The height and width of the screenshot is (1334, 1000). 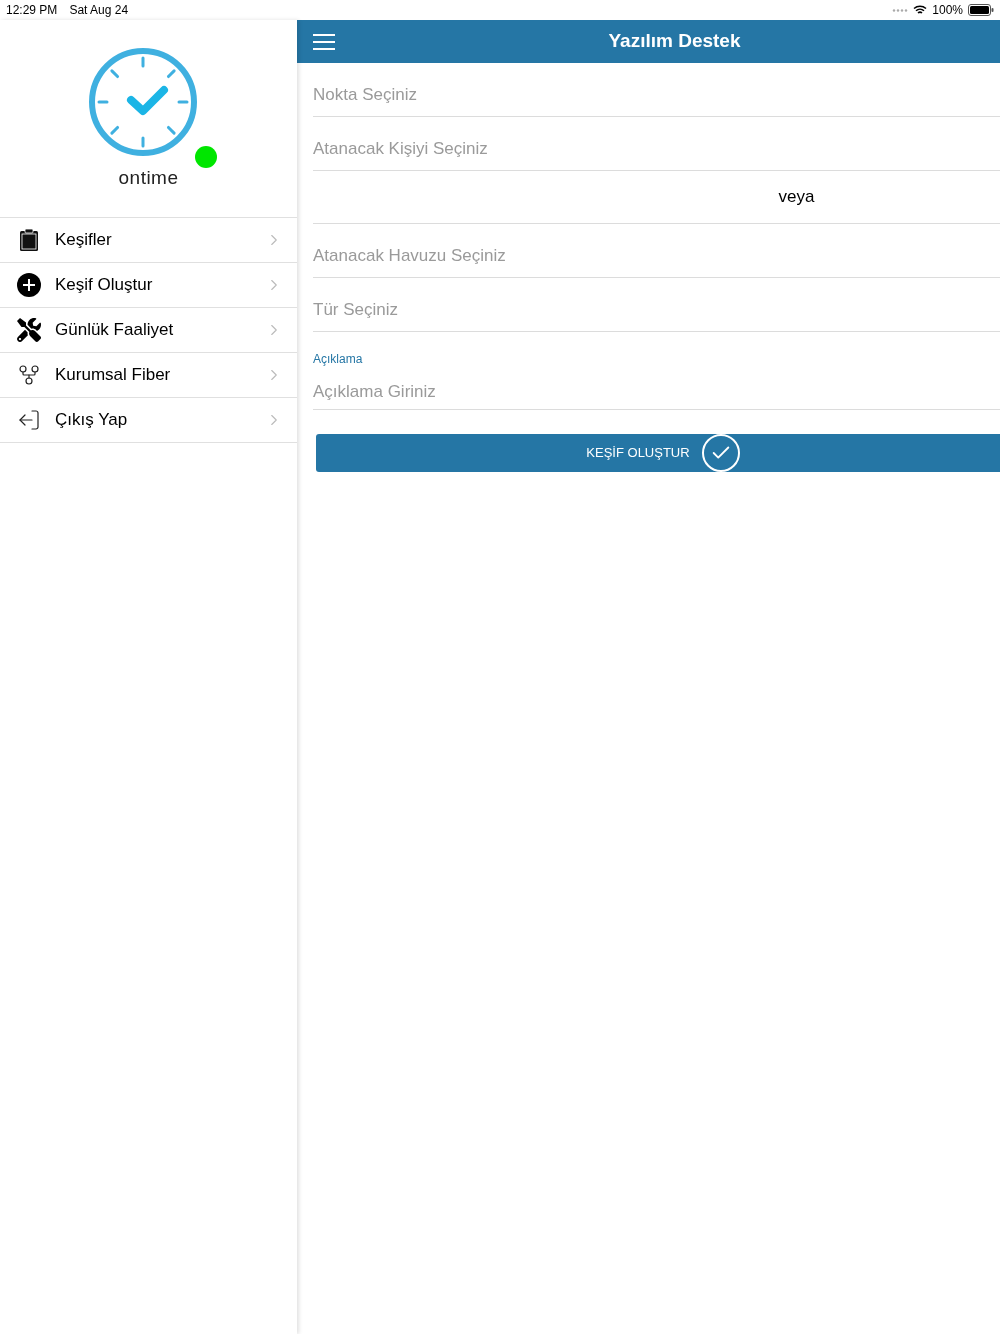 I want to click on signal-icon, so click(x=900, y=10).